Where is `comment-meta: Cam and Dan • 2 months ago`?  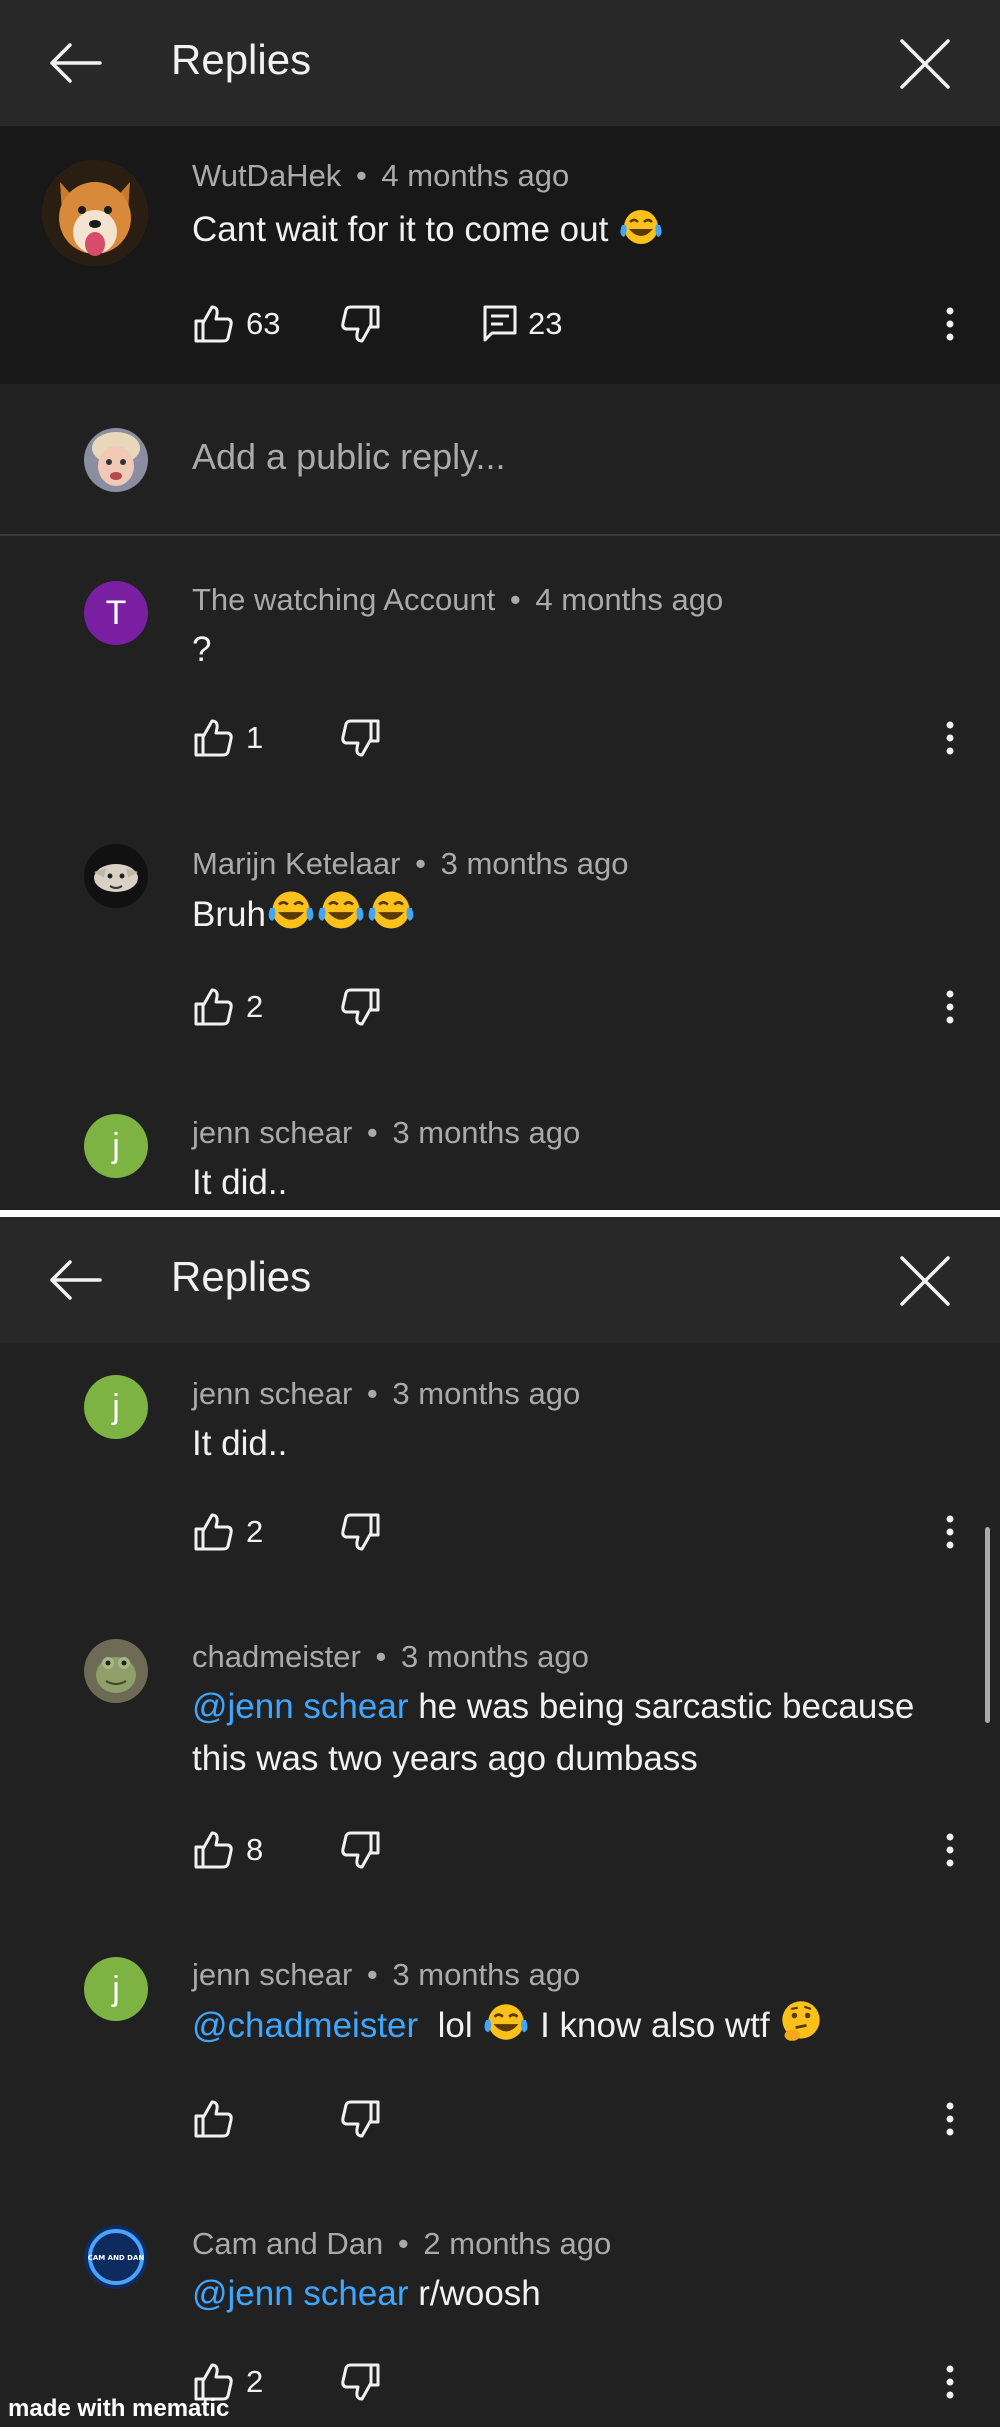 comment-meta: Cam and Dan • 2 months ago is located at coordinates (401, 2244).